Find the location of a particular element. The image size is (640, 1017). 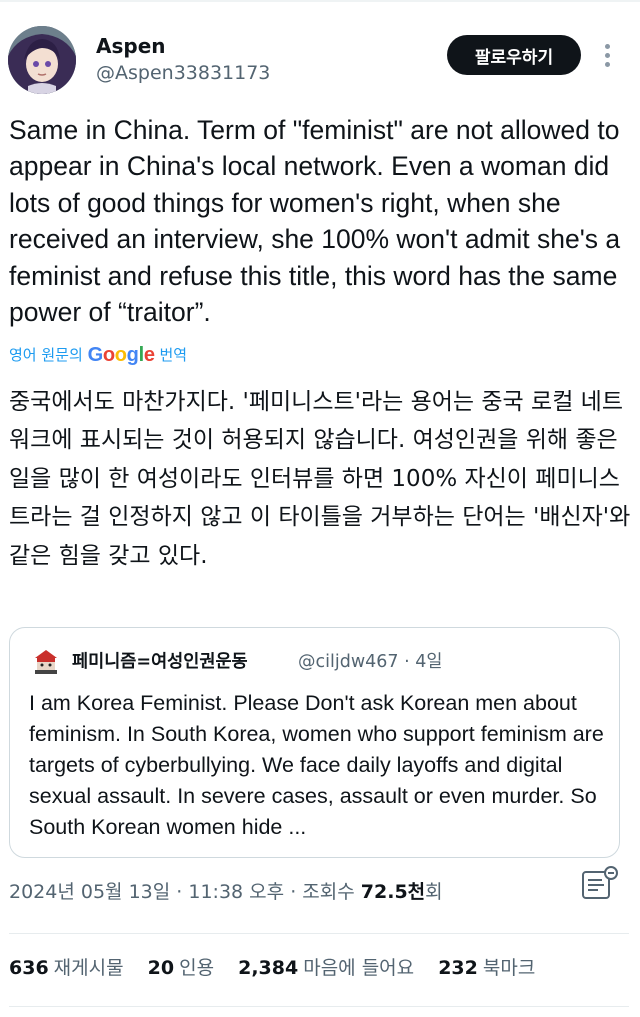

author-name: Aspen is located at coordinates (131, 46).